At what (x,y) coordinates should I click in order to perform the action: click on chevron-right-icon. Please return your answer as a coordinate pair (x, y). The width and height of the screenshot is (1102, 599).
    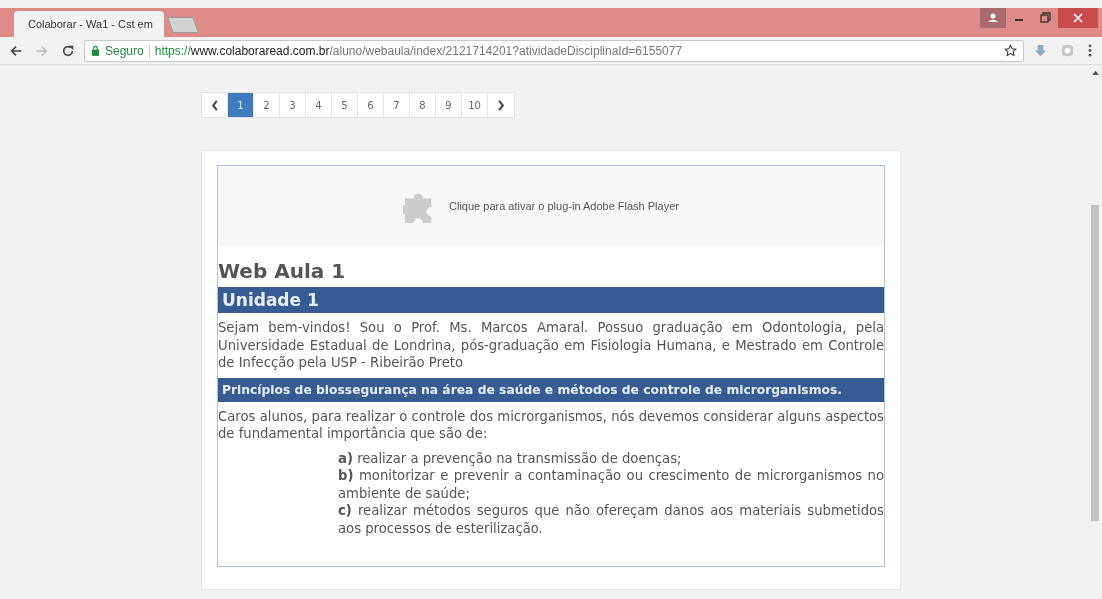
    Looking at the image, I should click on (501, 105).